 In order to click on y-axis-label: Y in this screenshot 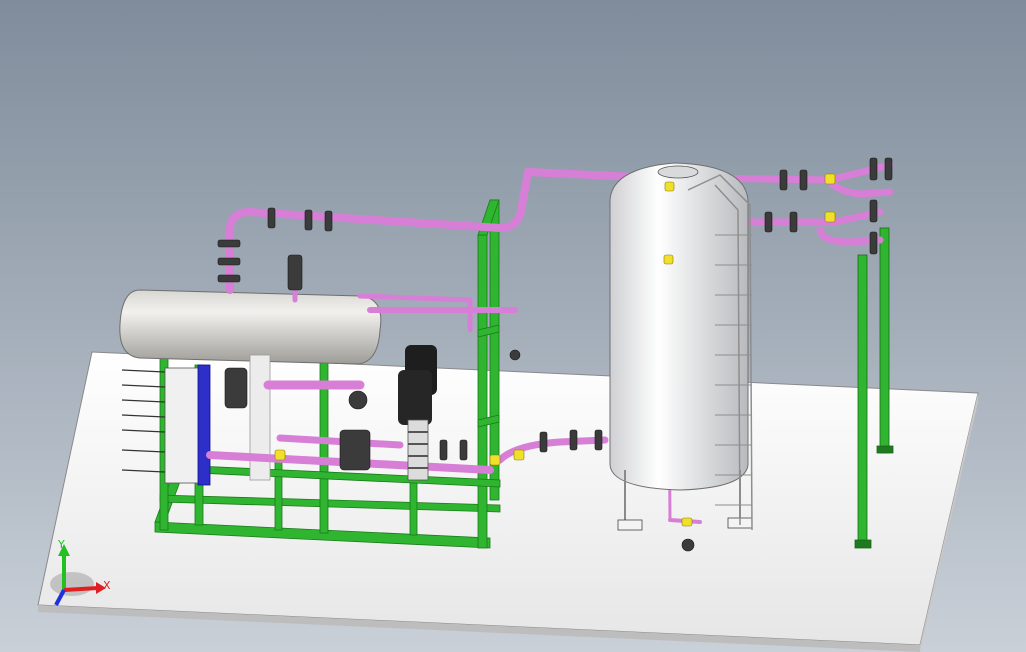, I will do `click(61, 544)`.